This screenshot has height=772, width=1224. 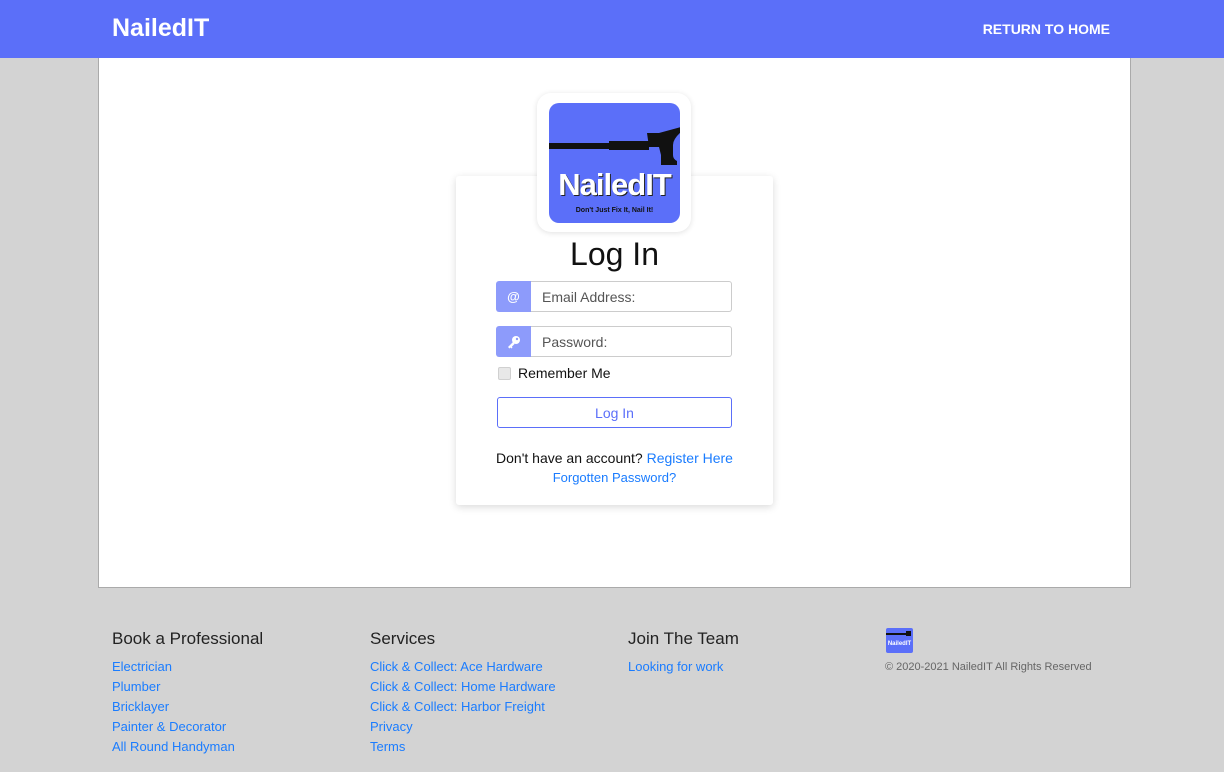 What do you see at coordinates (564, 373) in the screenshot?
I see `remember-me-label: Remember Me` at bounding box center [564, 373].